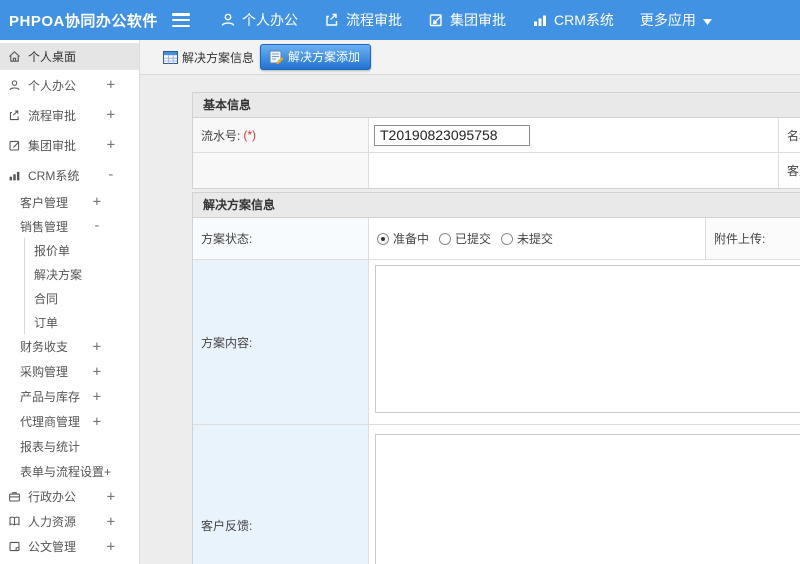 The width and height of the screenshot is (800, 564). Describe the element at coordinates (740, 239) in the screenshot. I see `attachment-label: 附件上传:` at that location.